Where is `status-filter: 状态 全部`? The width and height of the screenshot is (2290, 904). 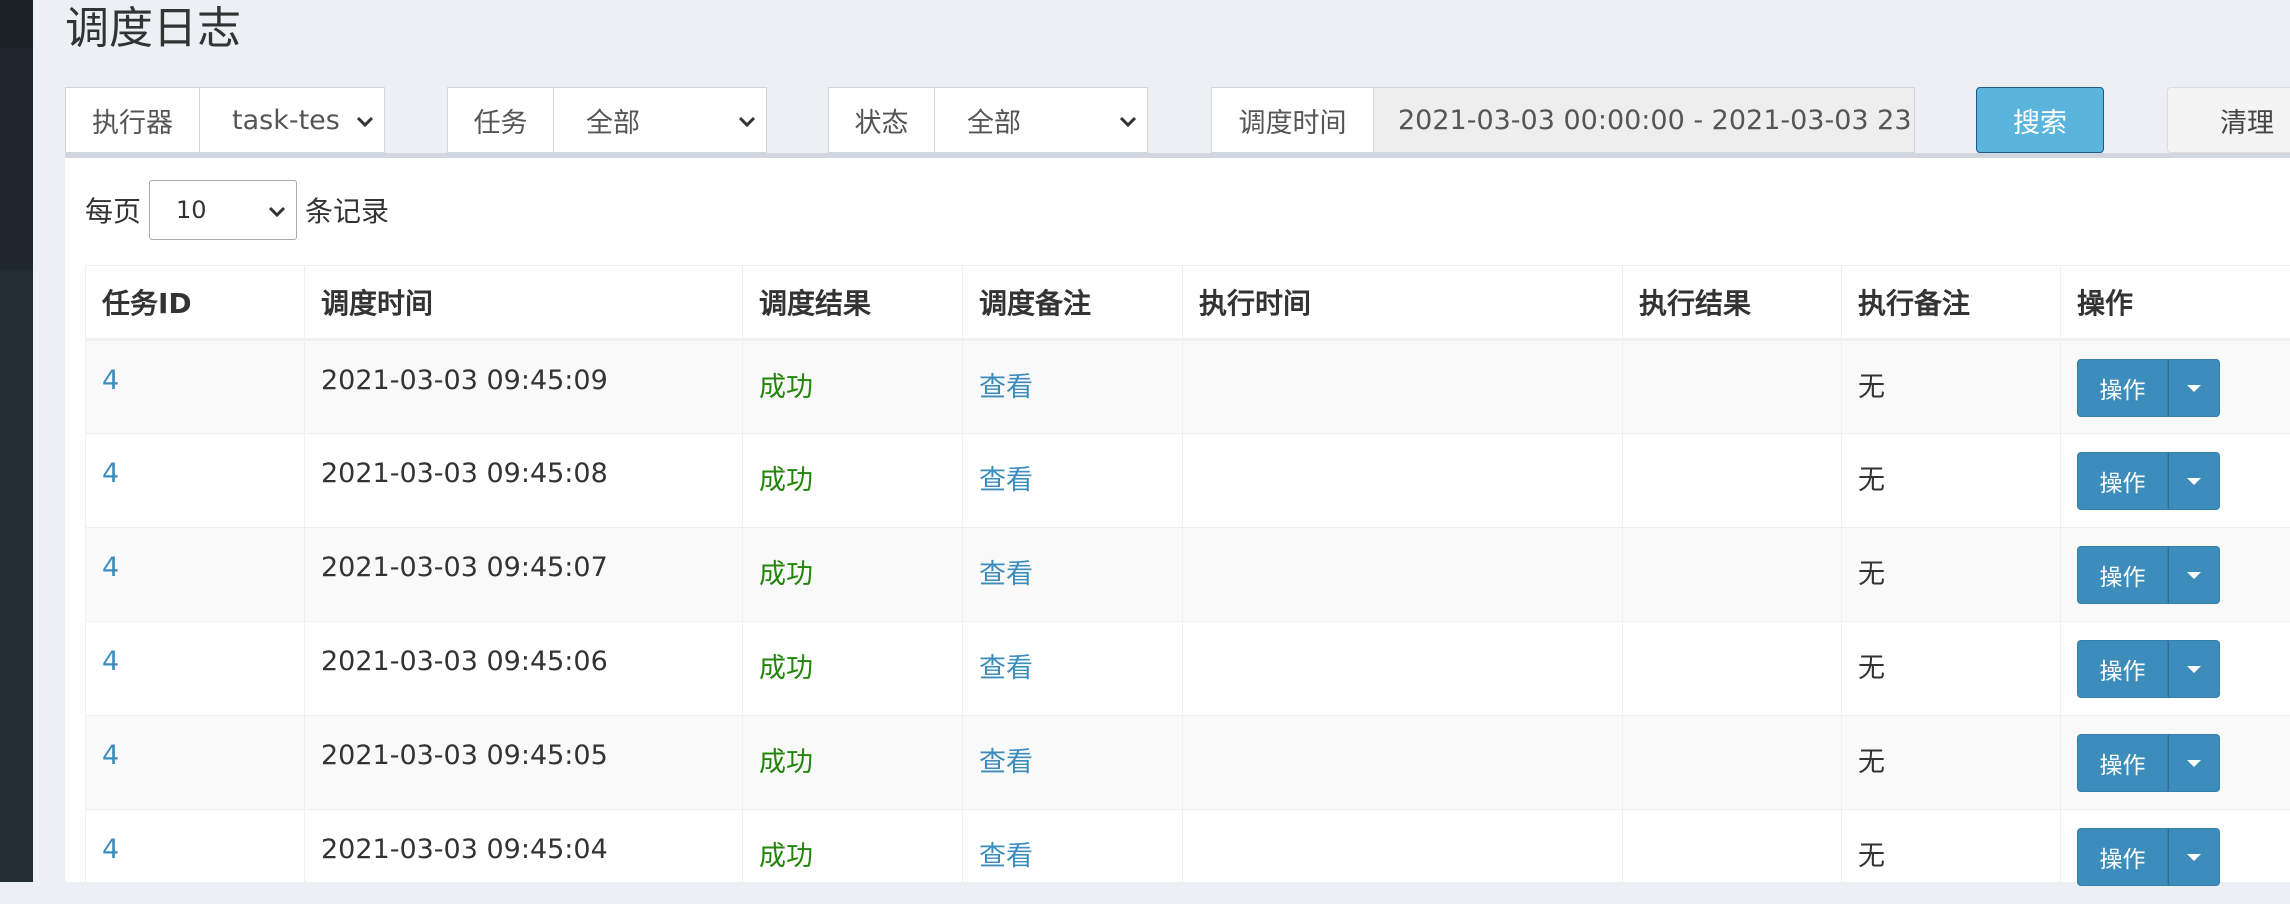 status-filter: 状态 全部 is located at coordinates (988, 120).